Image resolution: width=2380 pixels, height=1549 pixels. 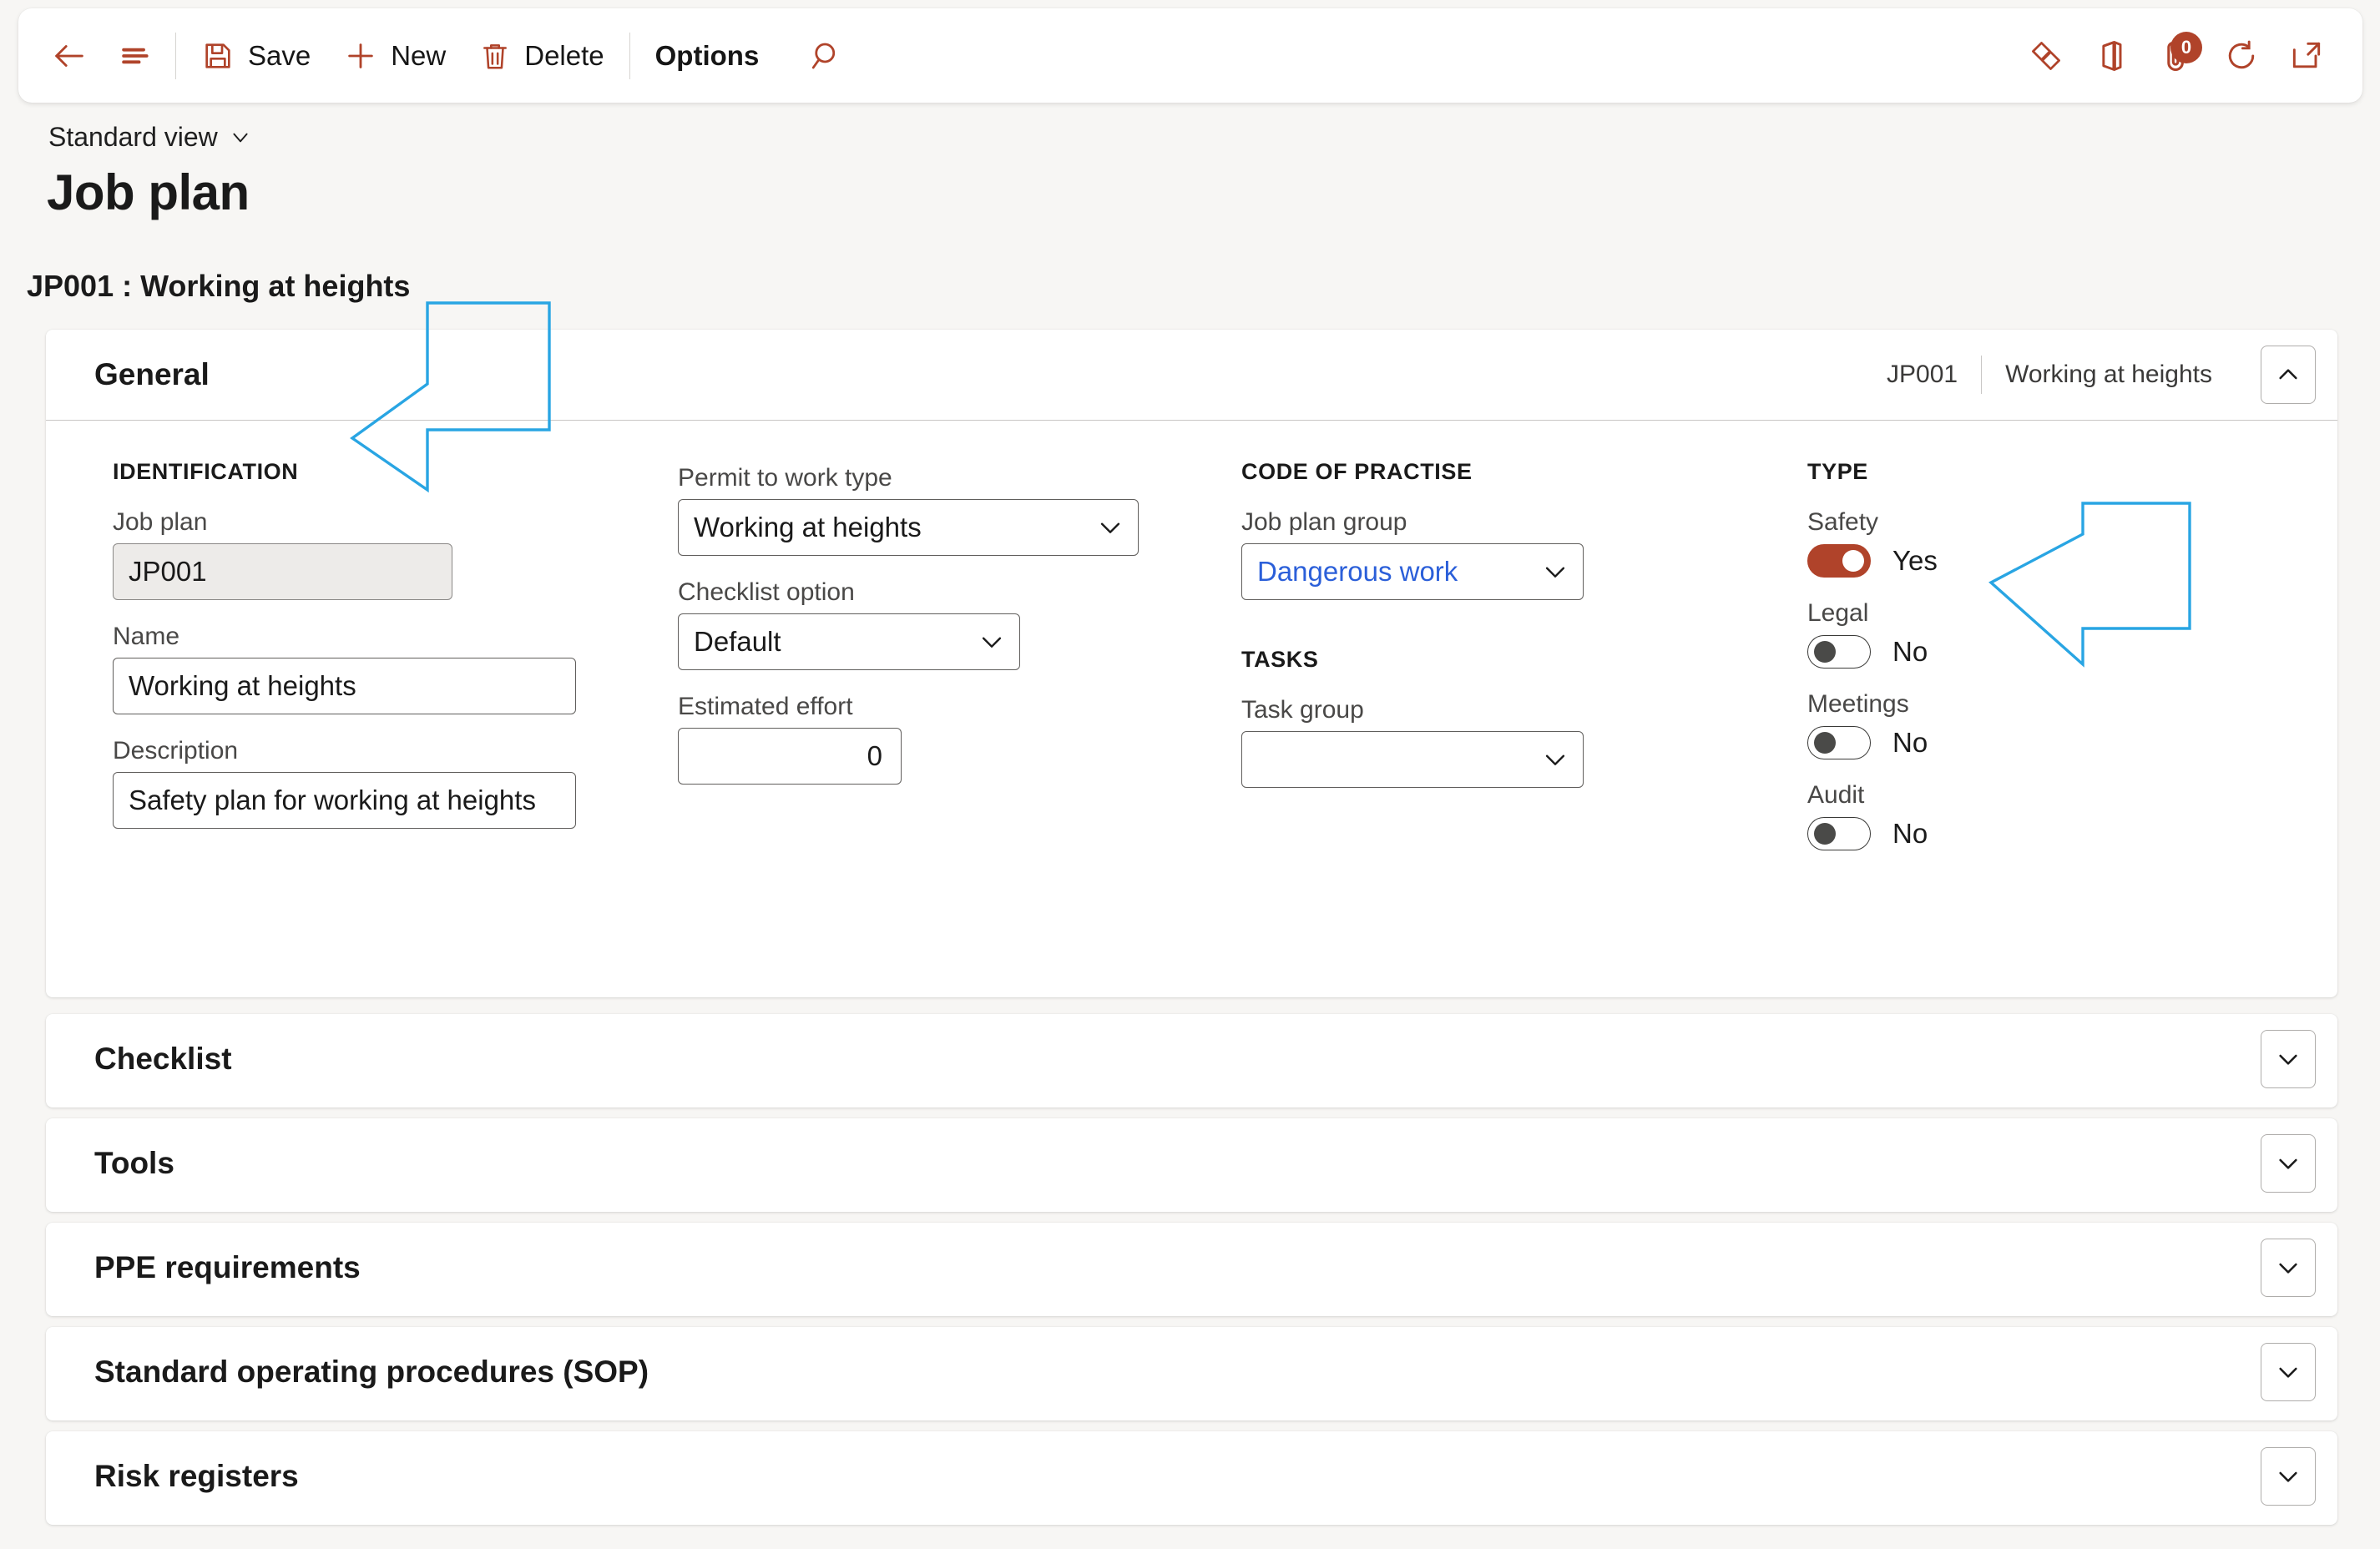 What do you see at coordinates (849, 642) in the screenshot?
I see `checklist-option-select: Default` at bounding box center [849, 642].